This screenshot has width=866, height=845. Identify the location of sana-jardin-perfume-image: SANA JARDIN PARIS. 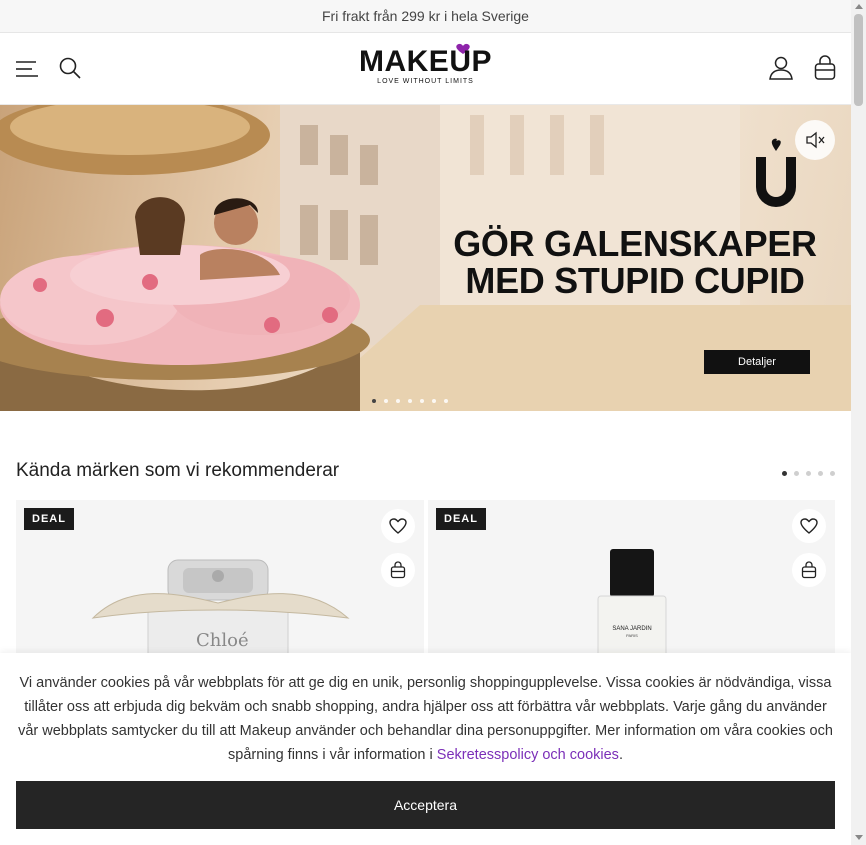
(632, 604).